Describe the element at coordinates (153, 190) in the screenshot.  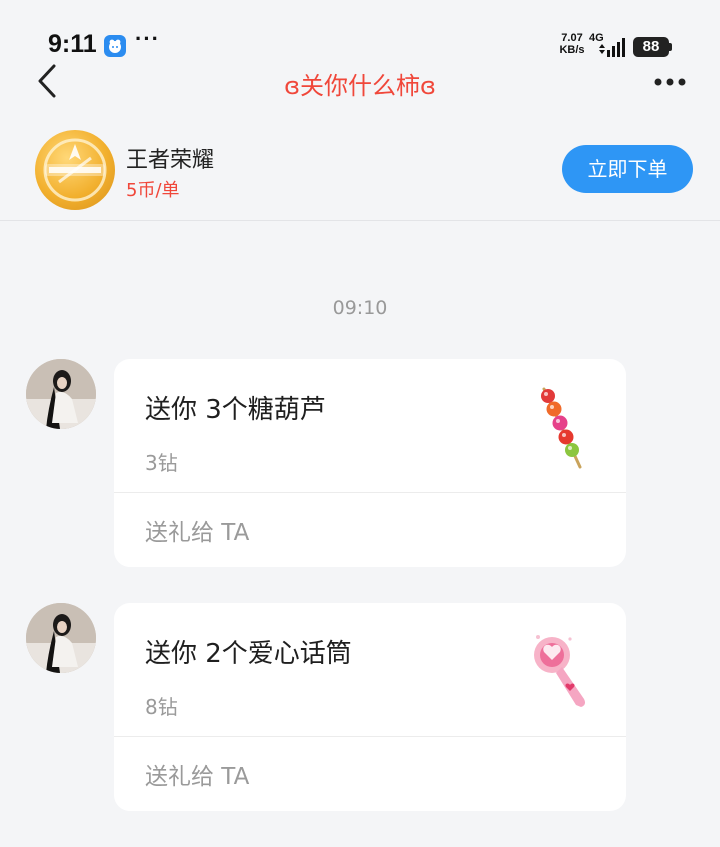
I see `game-price: 5币/单` at that location.